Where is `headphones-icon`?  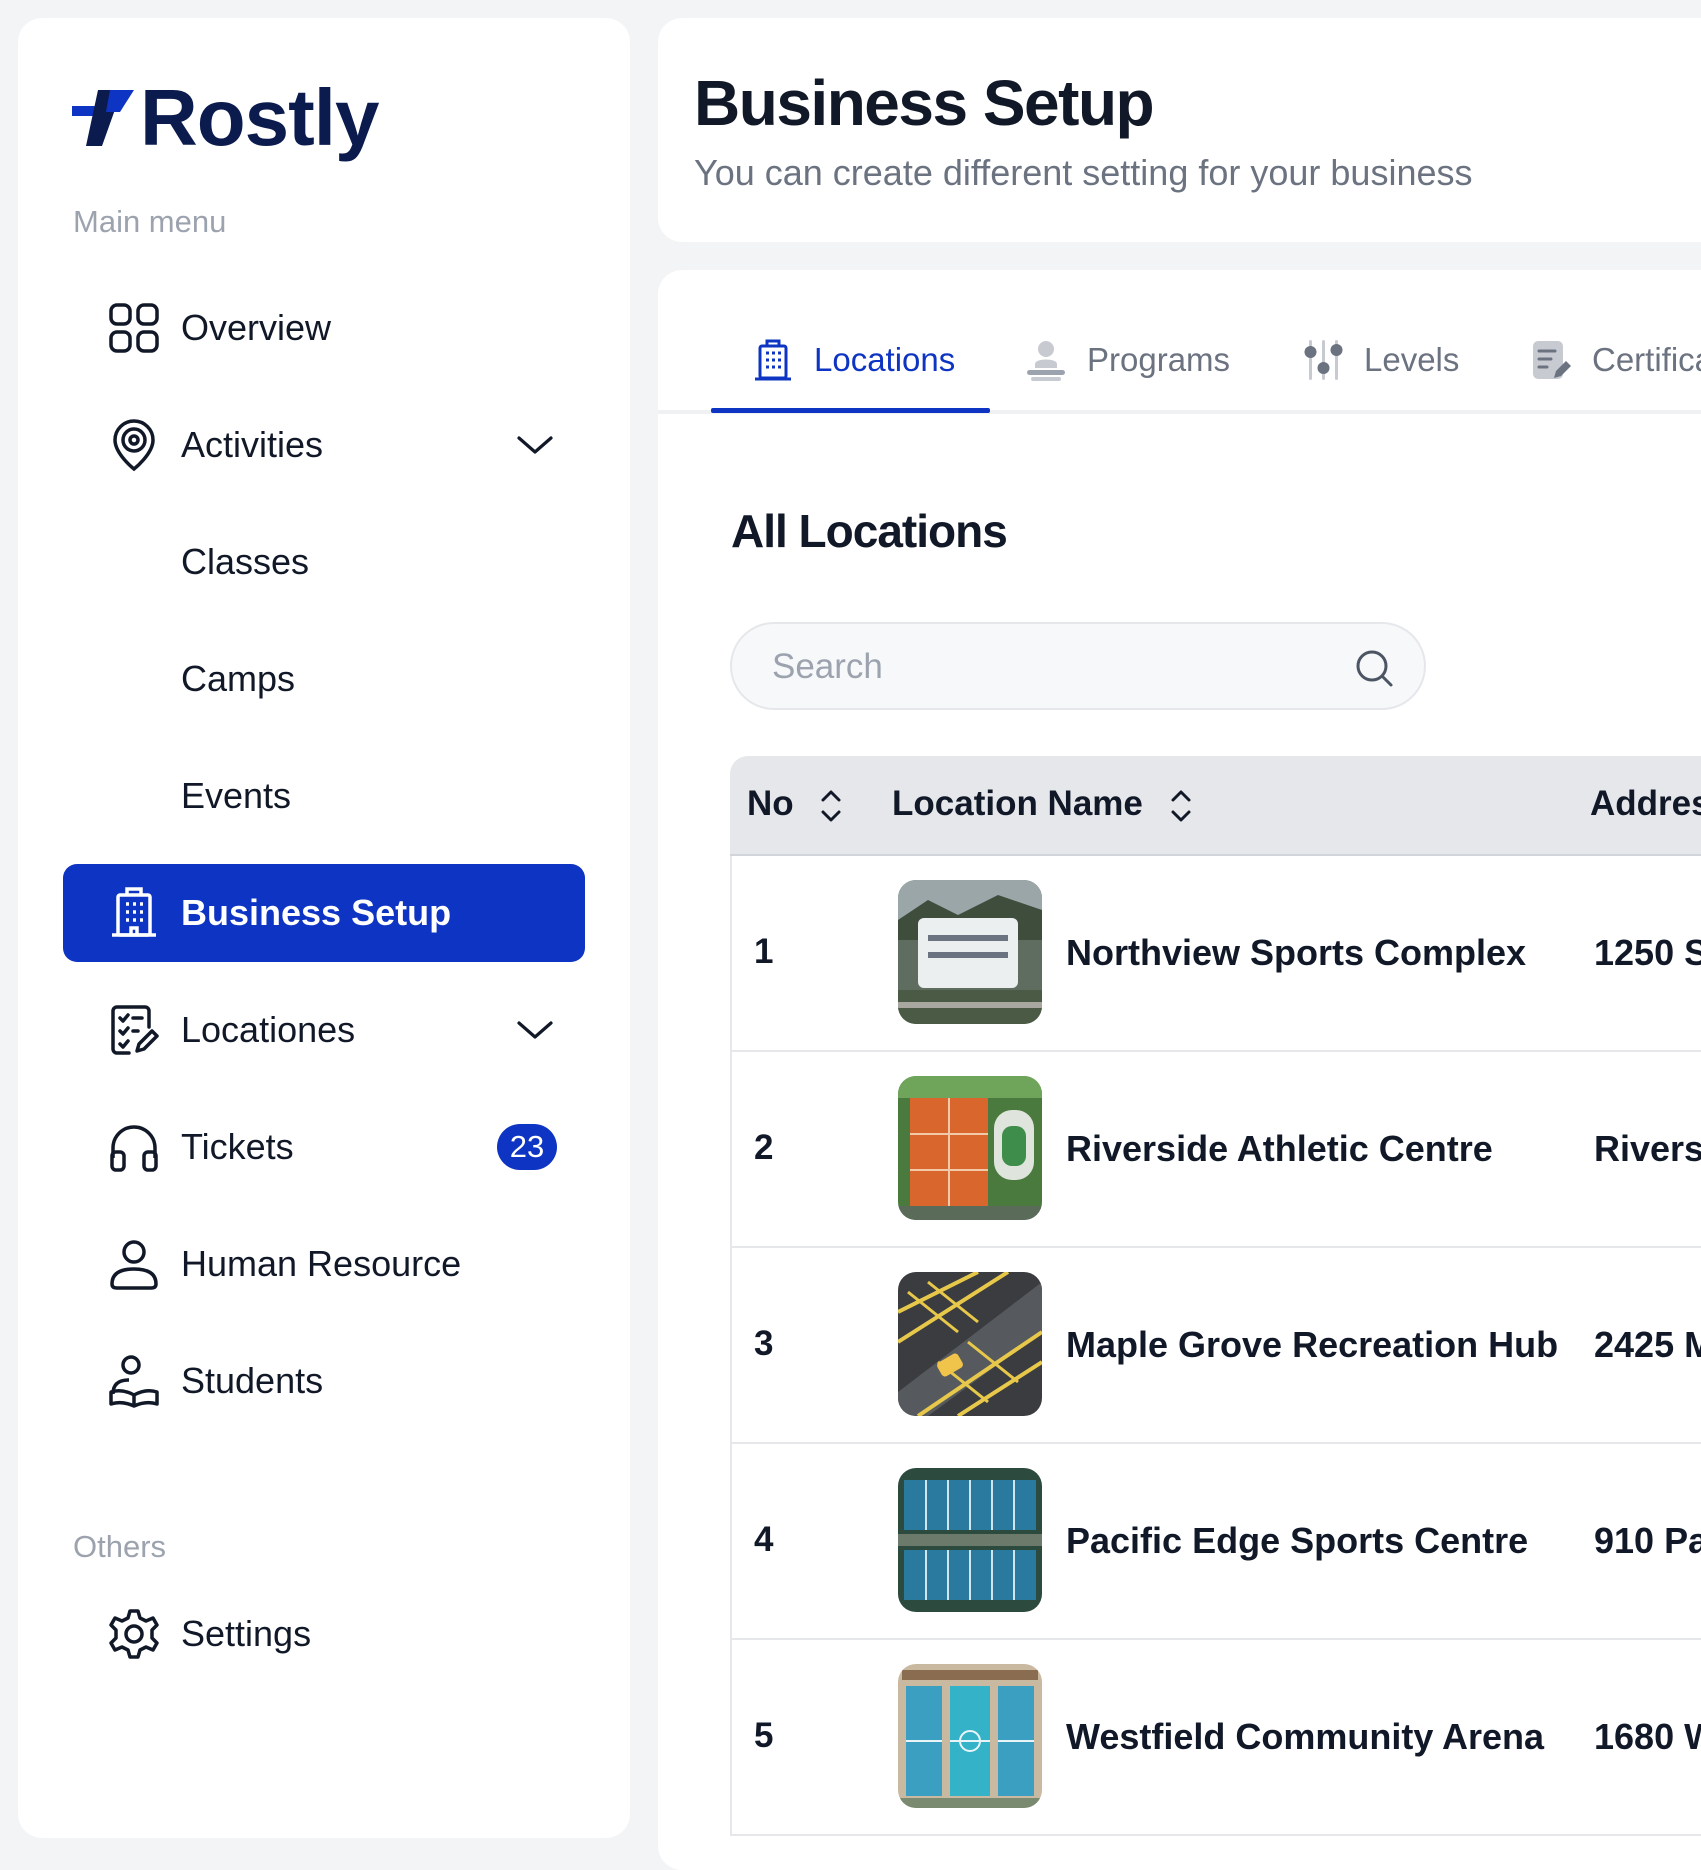 headphones-icon is located at coordinates (134, 1148).